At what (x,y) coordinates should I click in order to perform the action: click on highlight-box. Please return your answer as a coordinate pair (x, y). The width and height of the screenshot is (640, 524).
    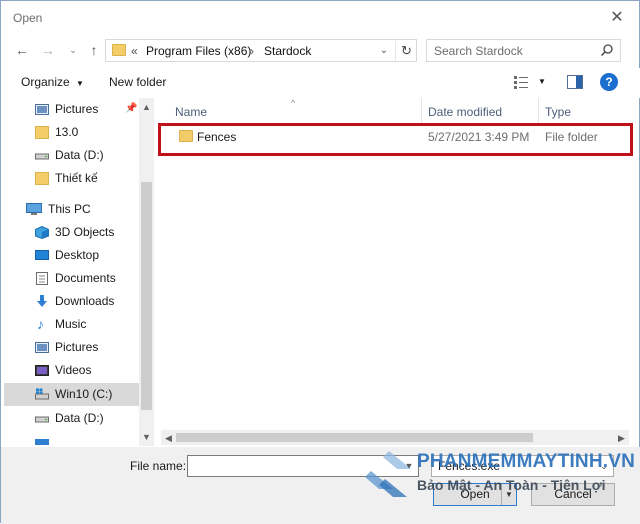
    Looking at the image, I should click on (395, 139).